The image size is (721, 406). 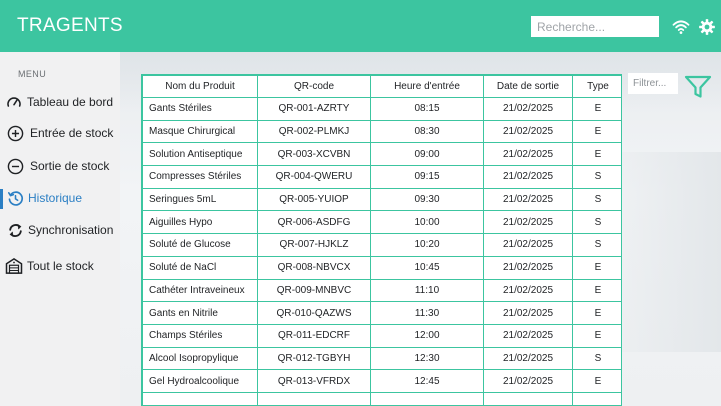 I want to click on sidebar-item-label: Tableau de bord, so click(x=70, y=102).